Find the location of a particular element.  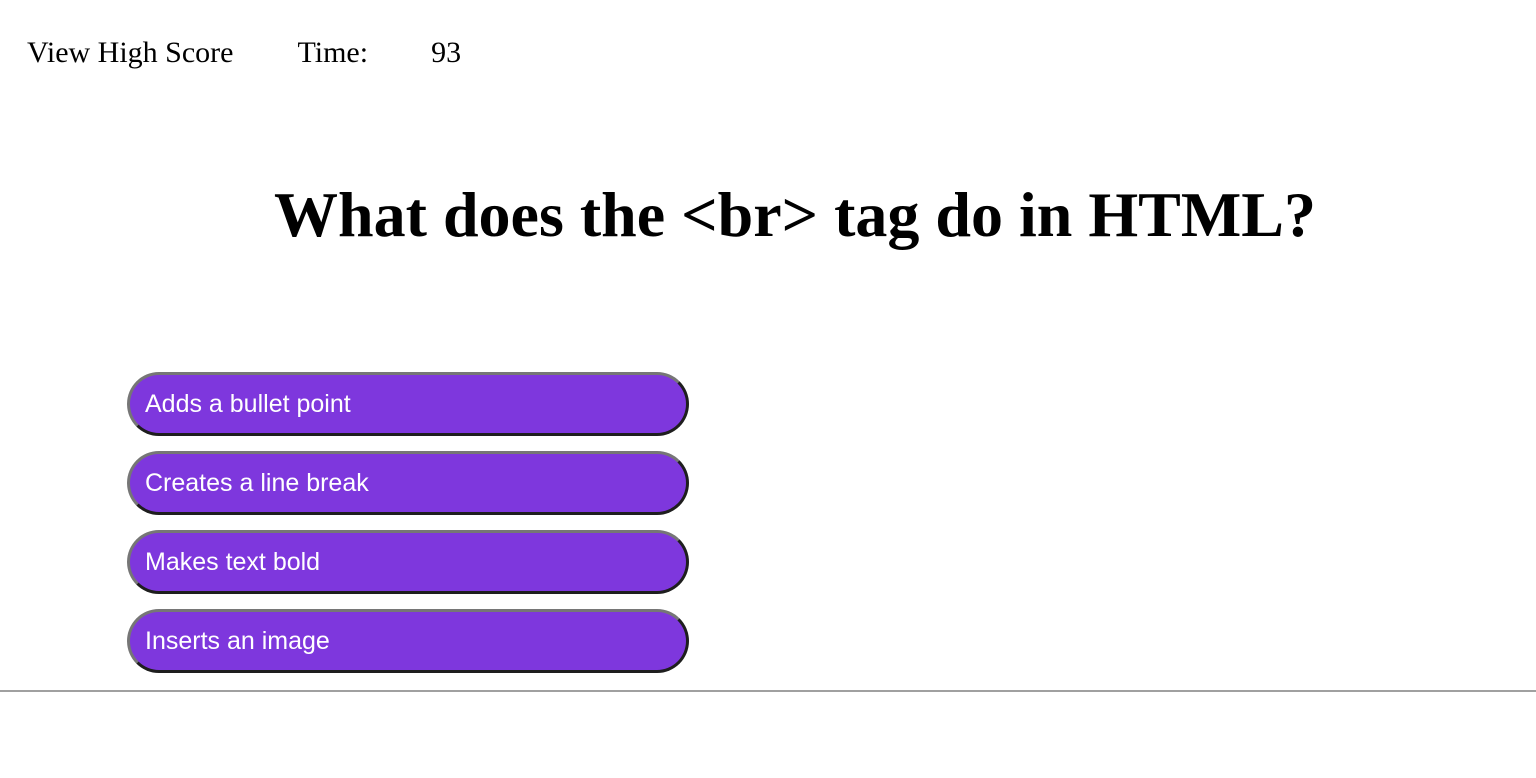

answer-button-2: Creates a line break is located at coordinates (408, 483).